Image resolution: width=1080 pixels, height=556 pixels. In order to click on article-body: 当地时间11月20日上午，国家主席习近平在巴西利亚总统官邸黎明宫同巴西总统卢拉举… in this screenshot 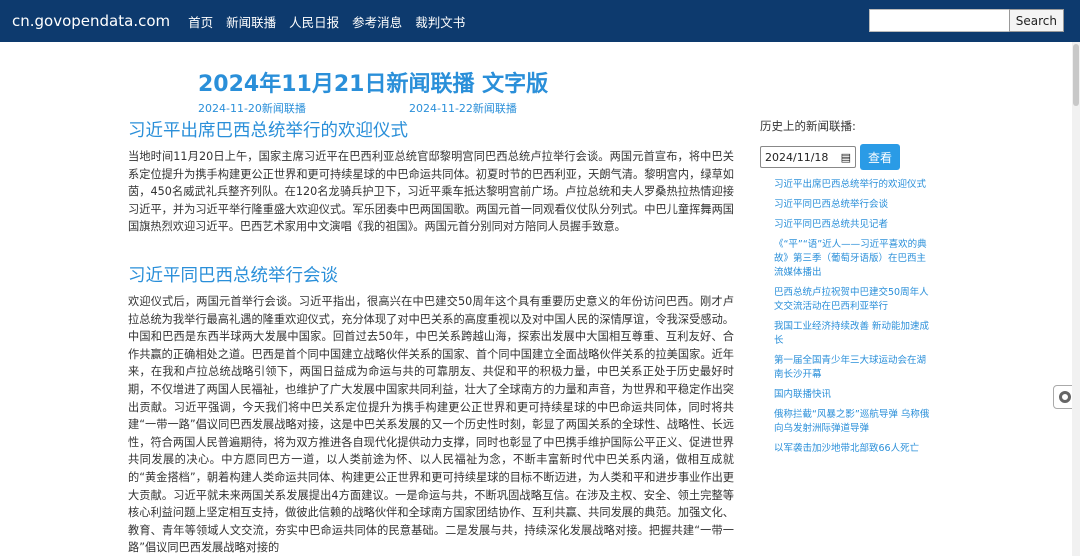, I will do `click(431, 192)`.